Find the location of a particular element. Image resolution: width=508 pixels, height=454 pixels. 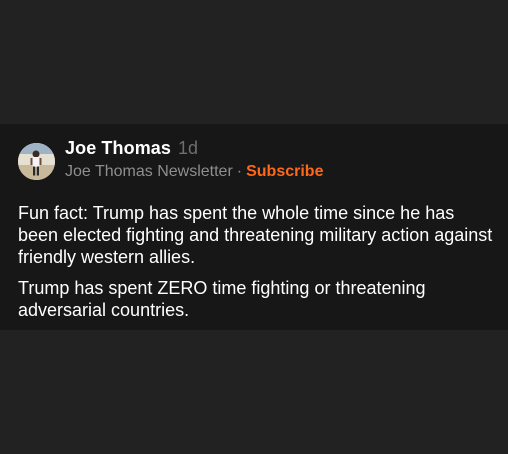

avatar is located at coordinates (36, 161).